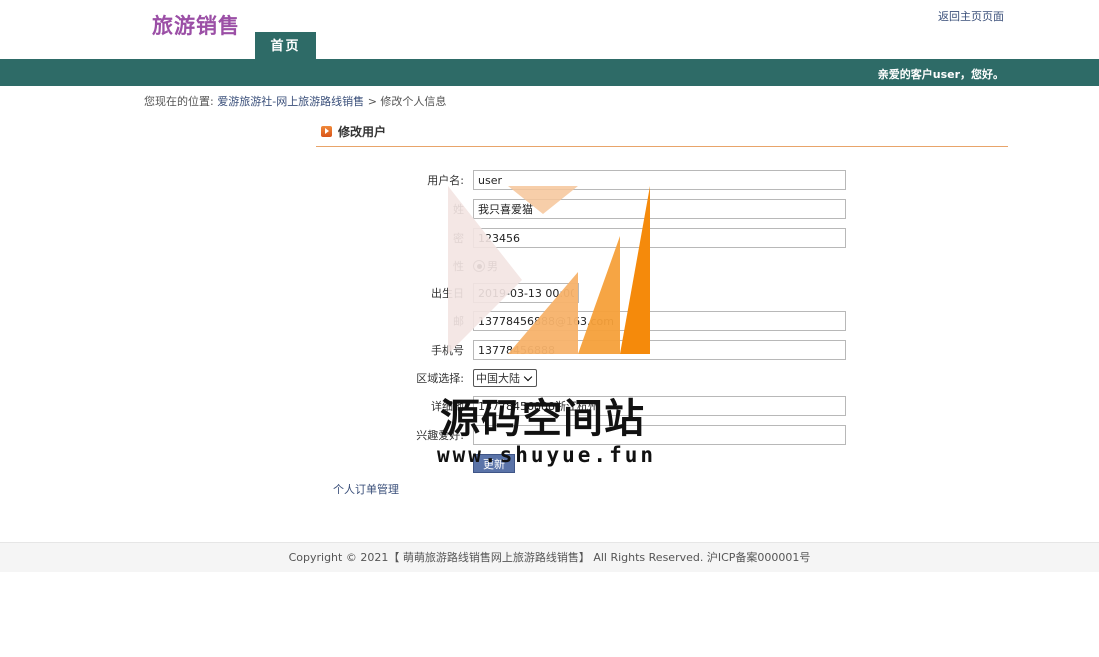 The height and width of the screenshot is (657, 1099). I want to click on section-header: 修改用户, so click(353, 131).